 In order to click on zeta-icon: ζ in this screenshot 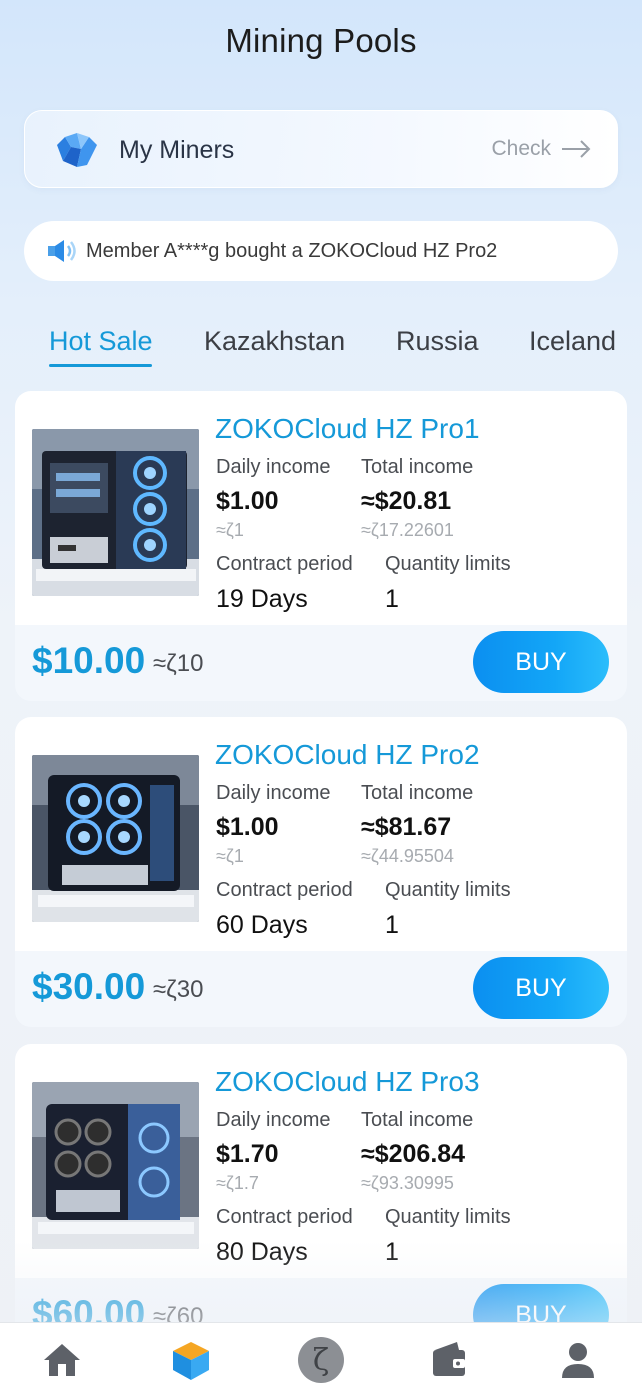, I will do `click(321, 1360)`.